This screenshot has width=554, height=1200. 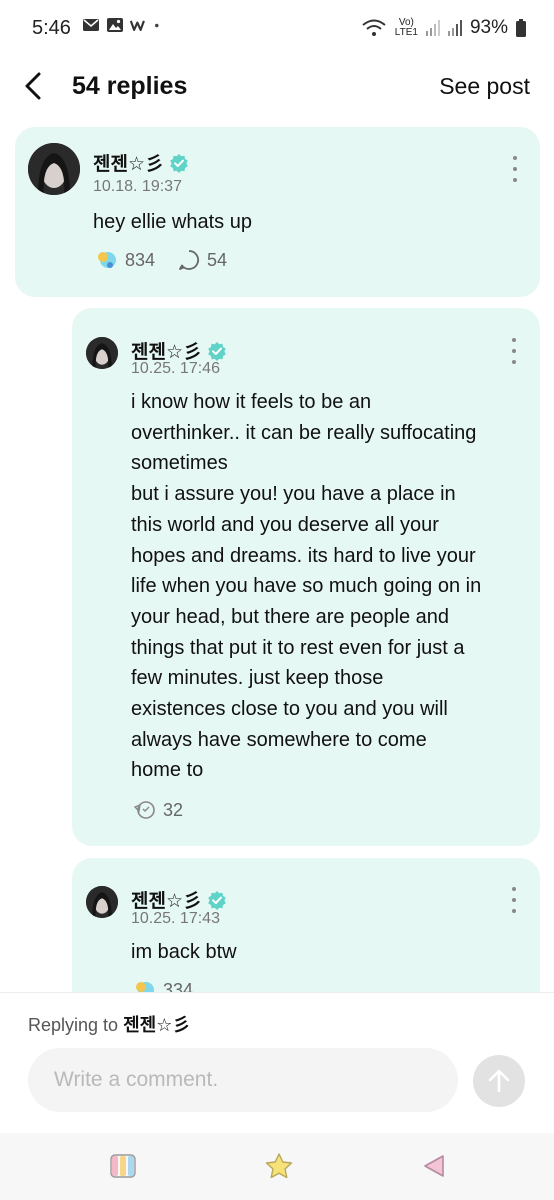 What do you see at coordinates (243, 1080) in the screenshot?
I see `comment-input` at bounding box center [243, 1080].